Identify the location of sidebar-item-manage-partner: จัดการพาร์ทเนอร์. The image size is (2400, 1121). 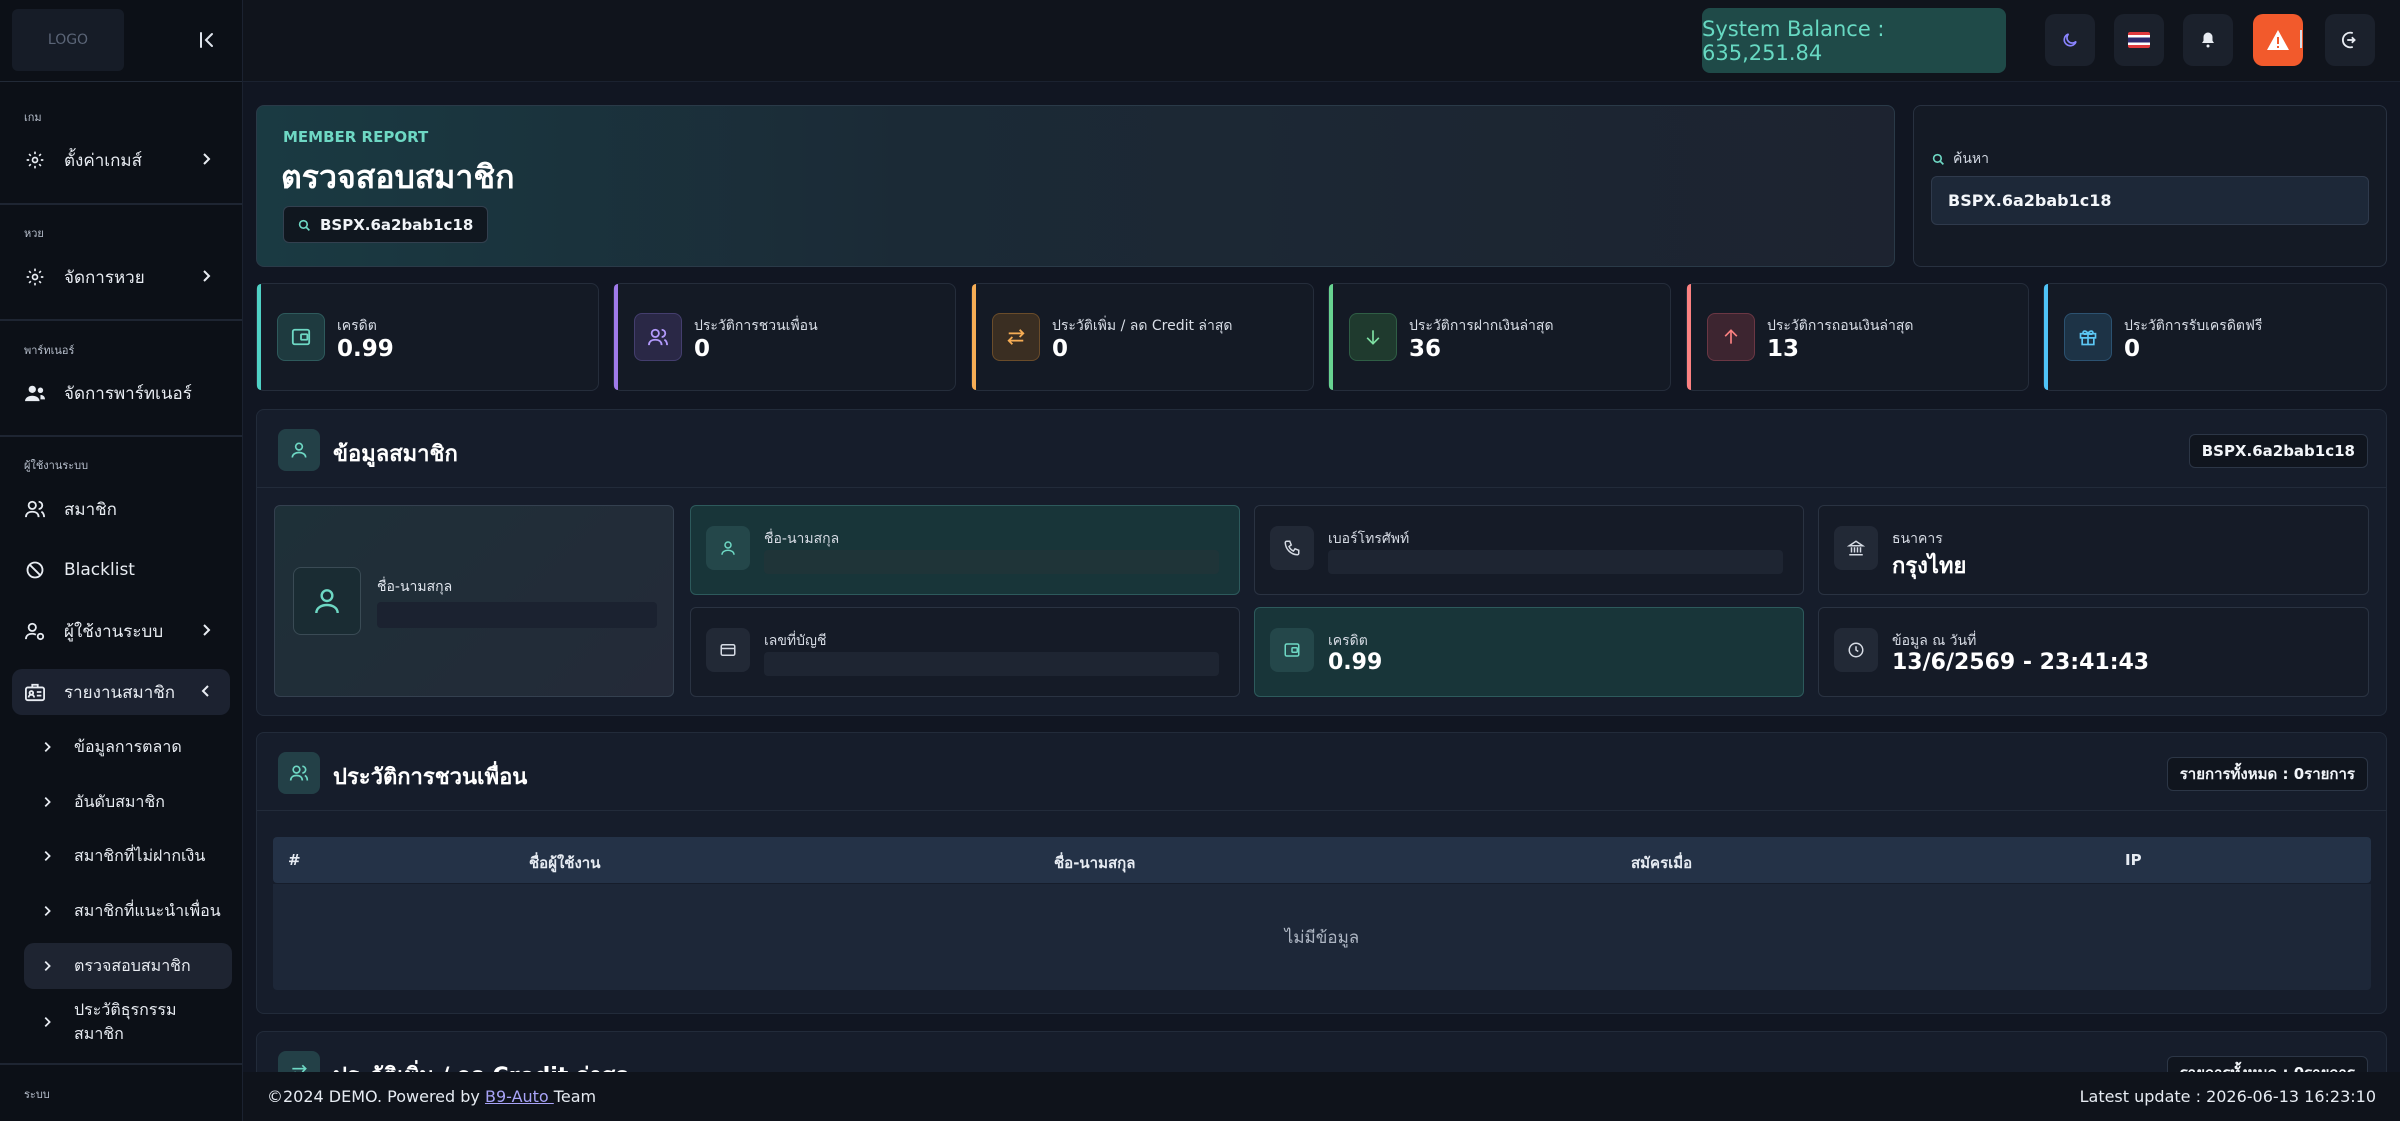
(121, 393).